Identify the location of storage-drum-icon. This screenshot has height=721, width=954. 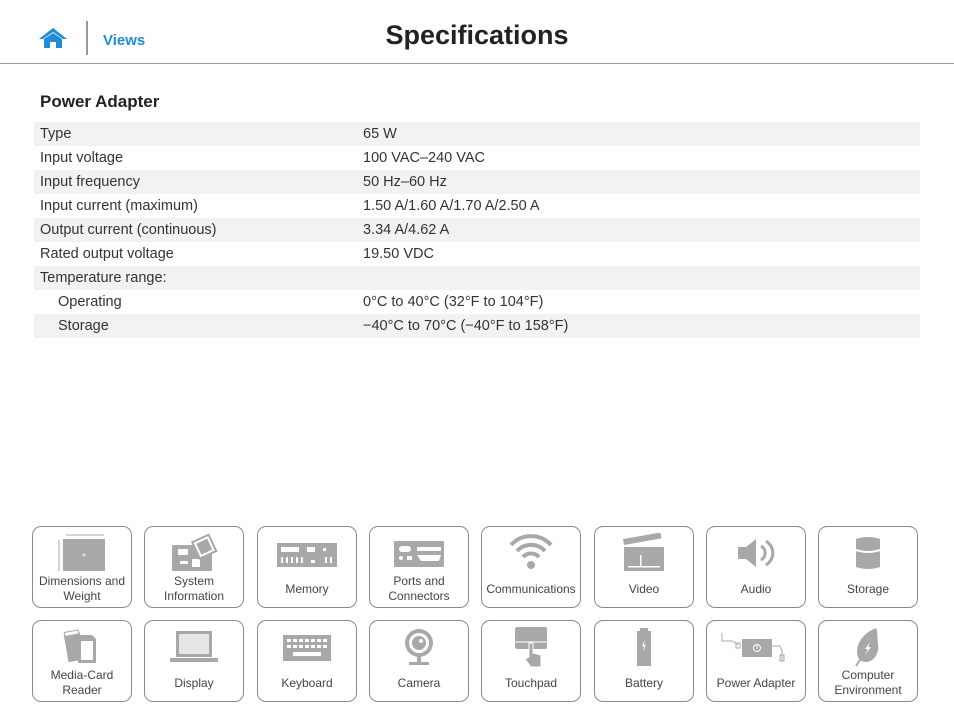
(868, 553).